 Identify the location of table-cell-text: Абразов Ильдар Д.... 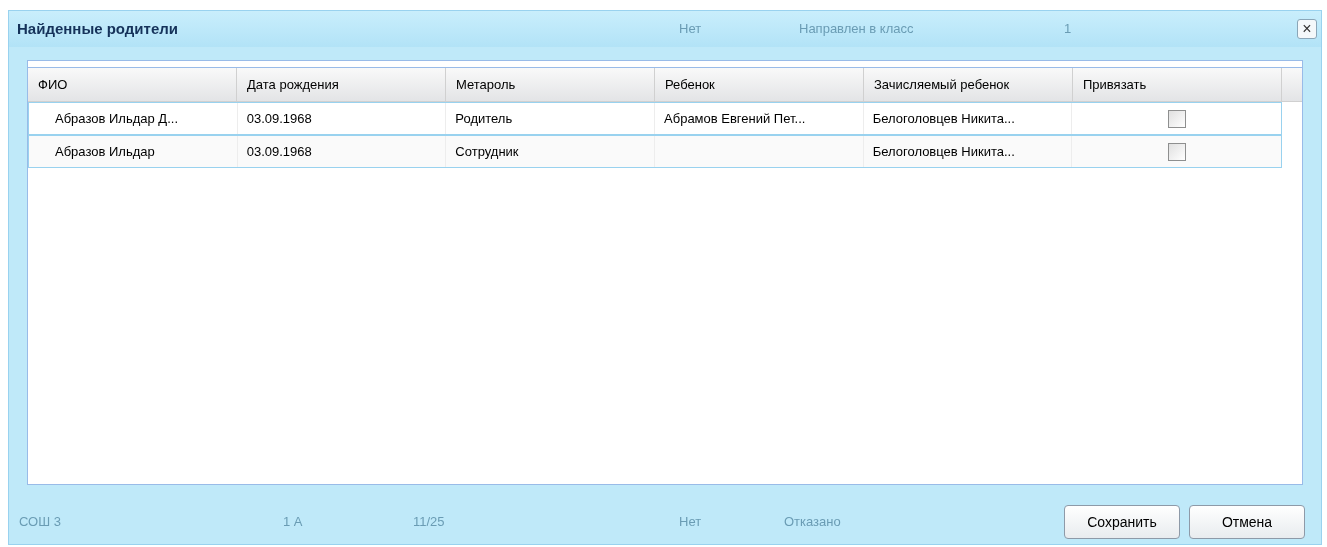
(116, 118).